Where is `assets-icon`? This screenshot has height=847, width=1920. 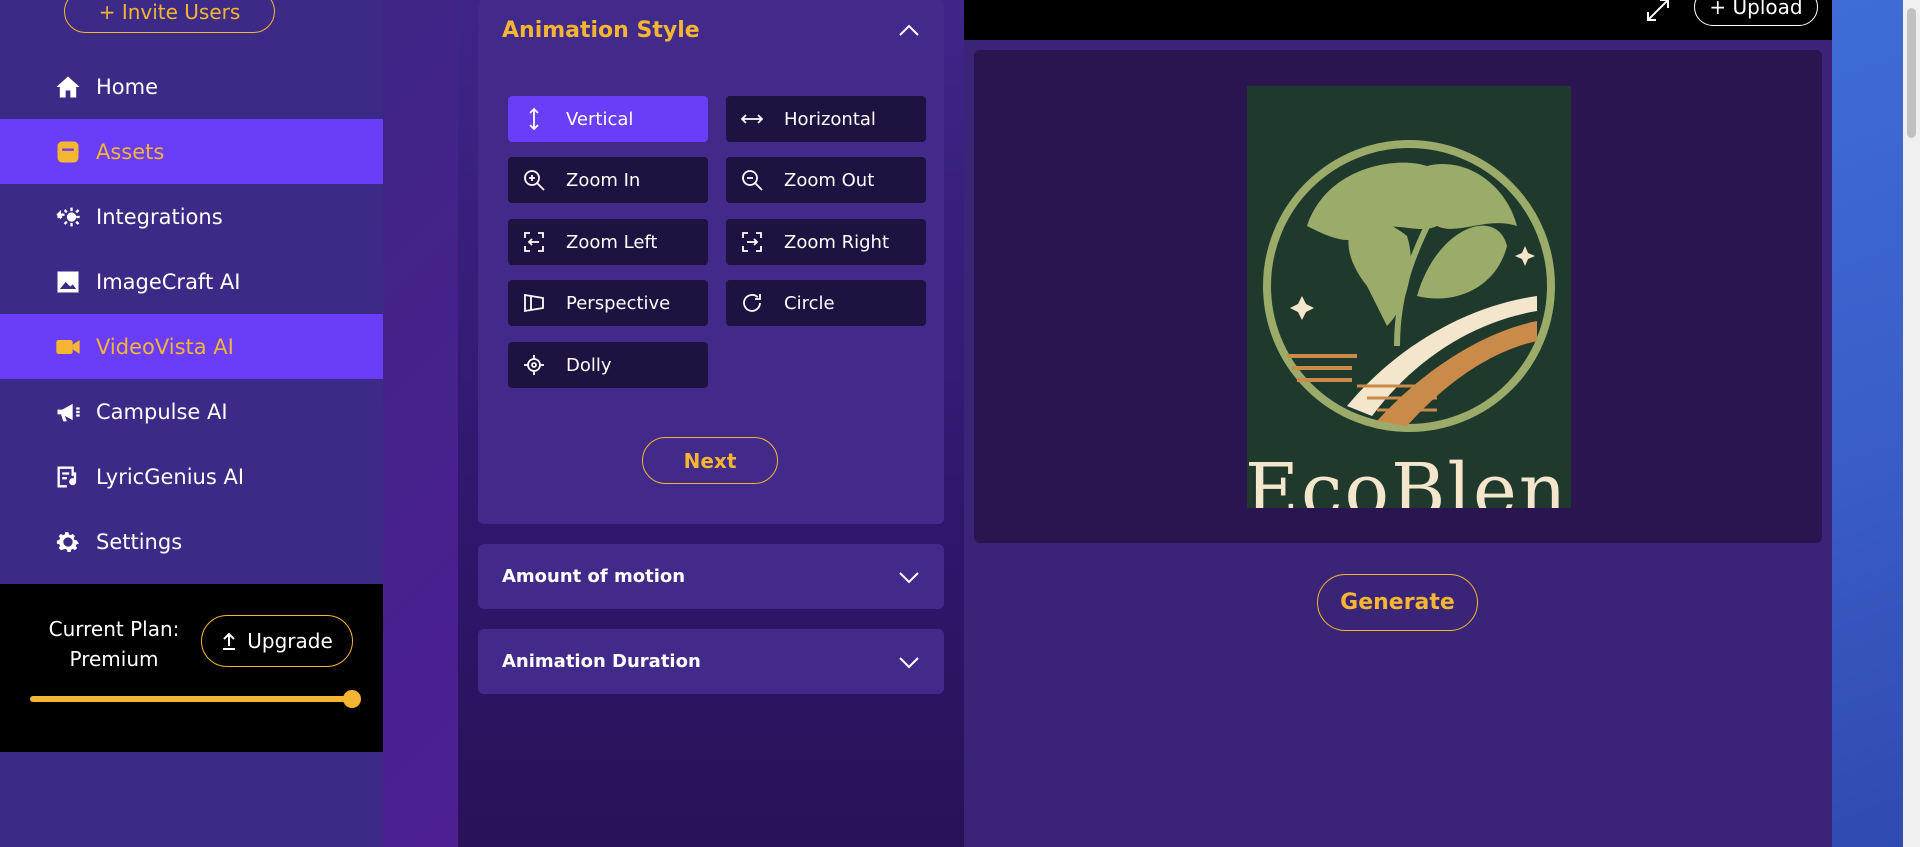 assets-icon is located at coordinates (68, 152).